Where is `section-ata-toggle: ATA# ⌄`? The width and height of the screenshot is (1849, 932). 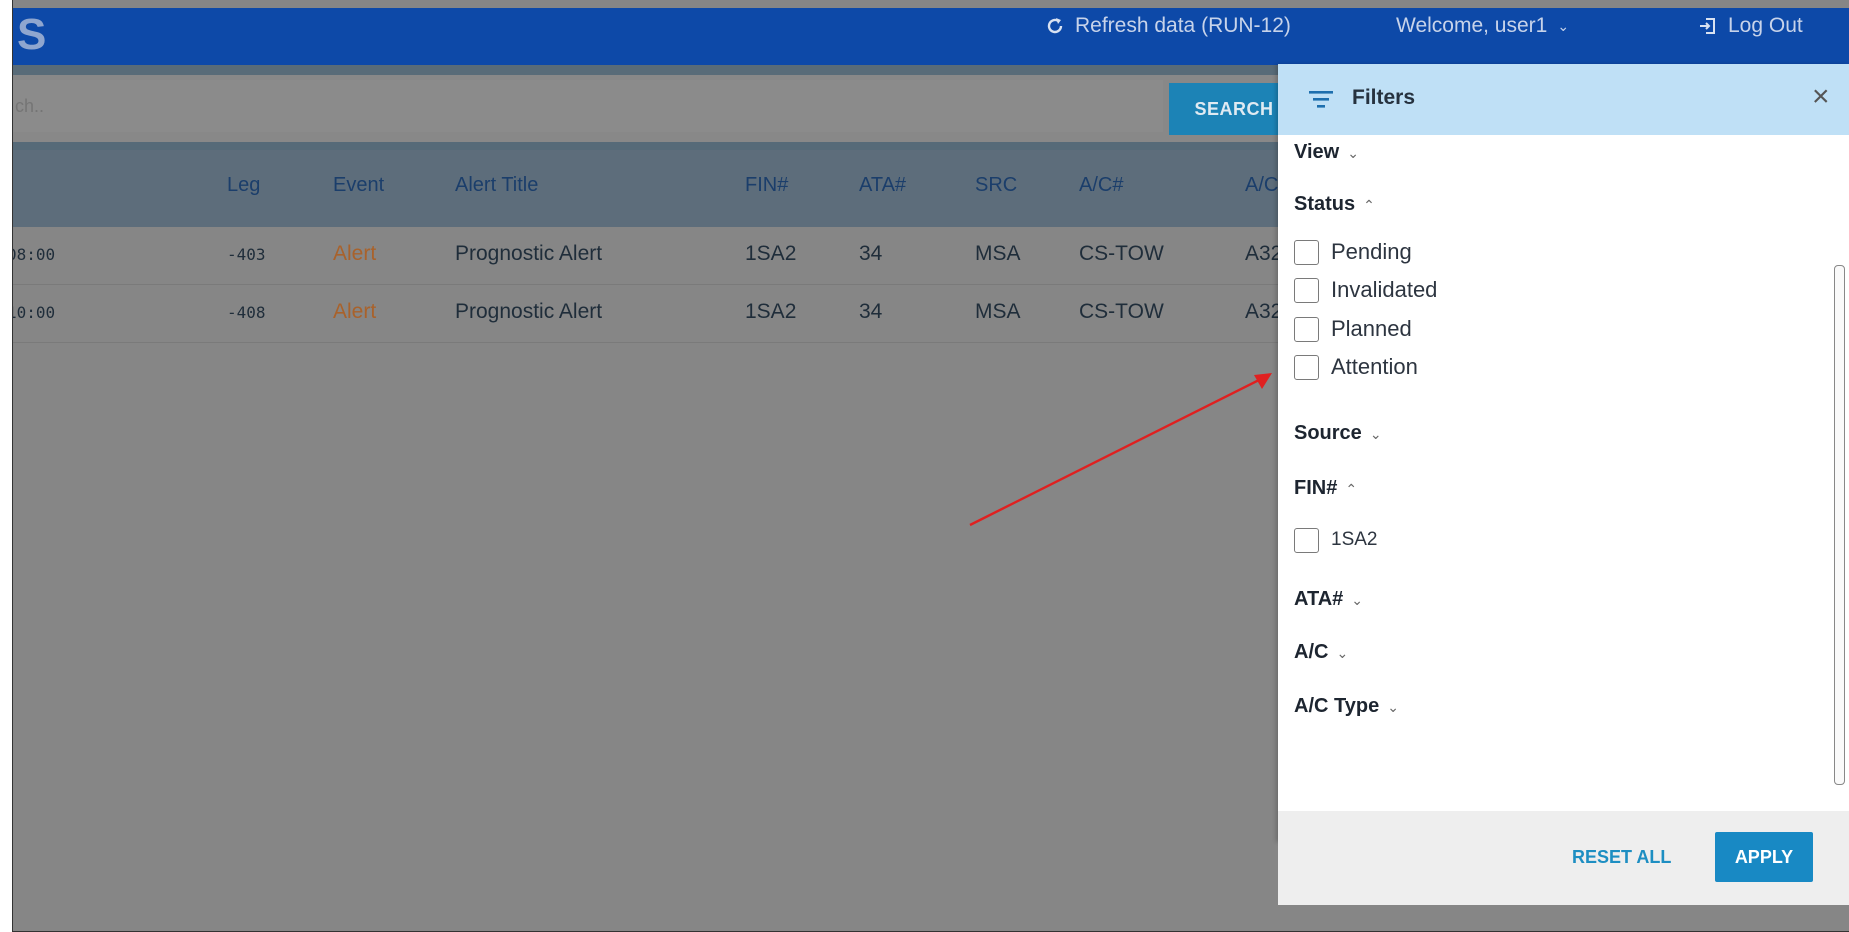 section-ata-toggle: ATA# ⌄ is located at coordinates (1328, 599).